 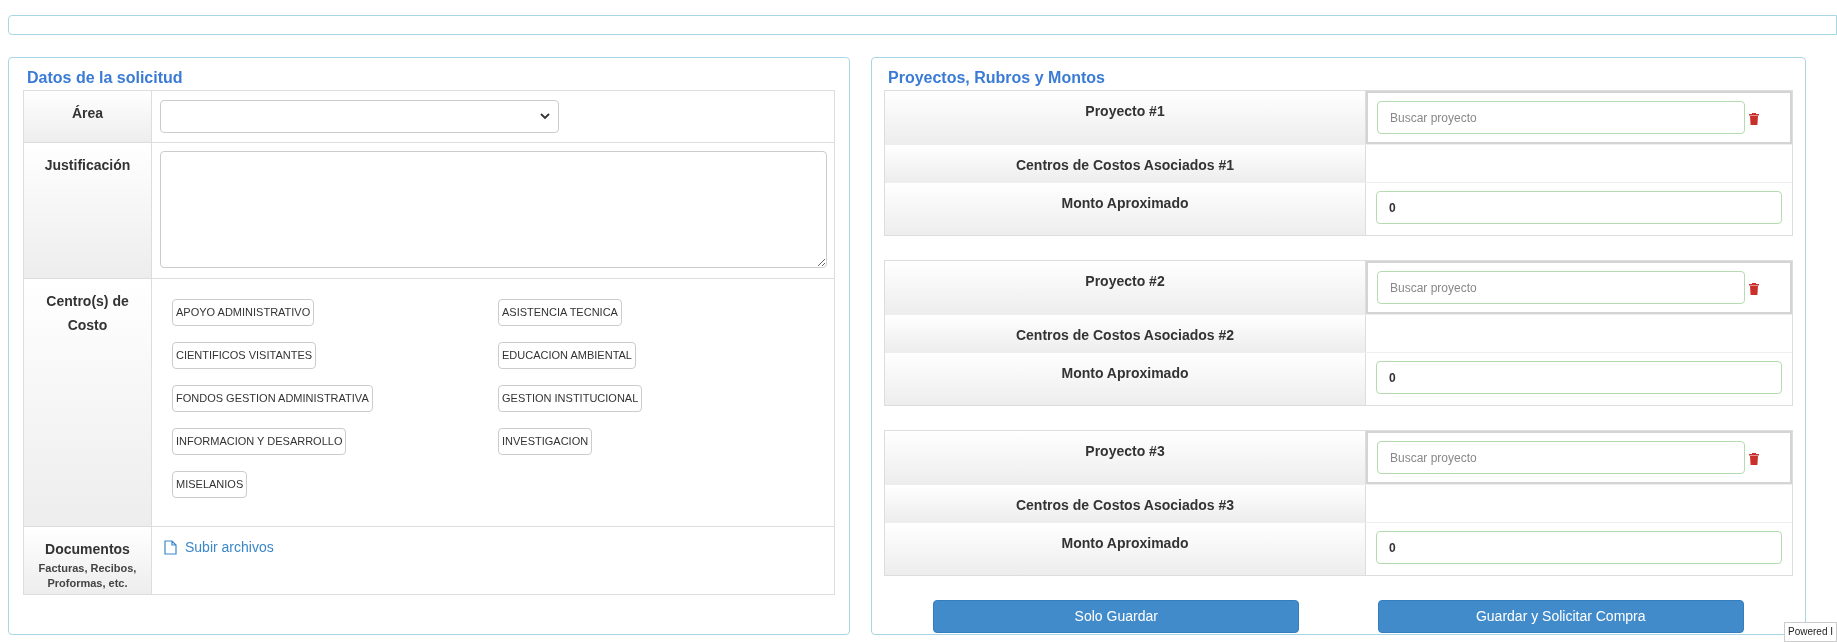 I want to click on field-label: Documentos, so click(x=87, y=549).